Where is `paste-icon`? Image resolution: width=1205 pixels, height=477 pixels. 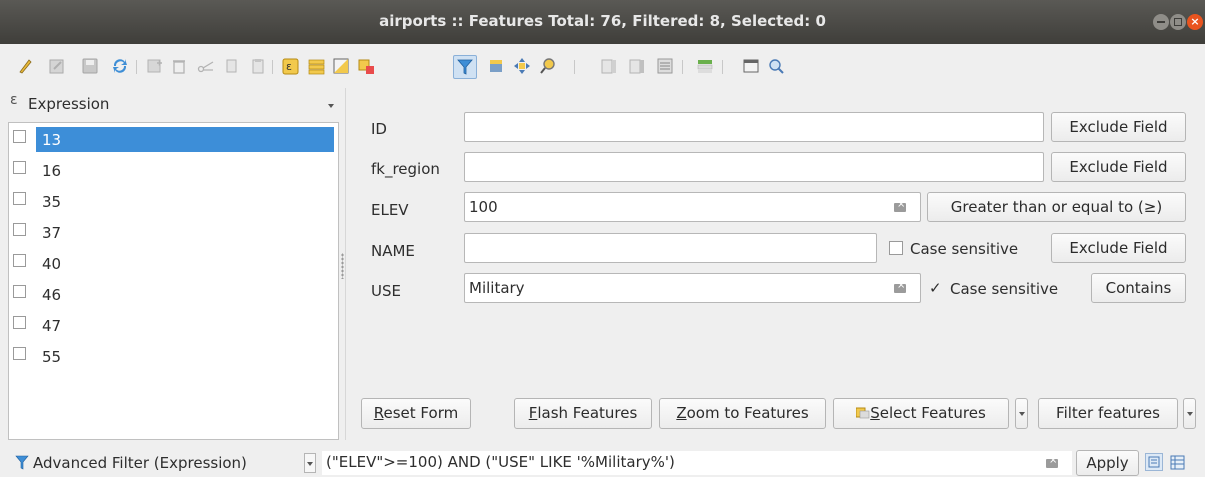 paste-icon is located at coordinates (258, 66).